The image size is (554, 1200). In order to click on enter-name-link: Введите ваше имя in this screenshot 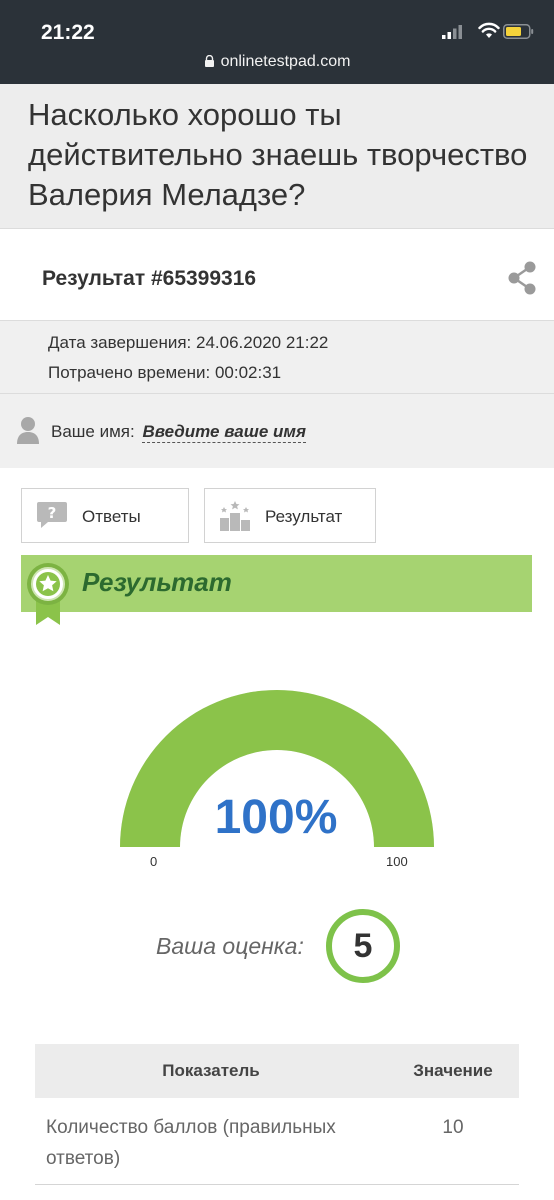, I will do `click(224, 432)`.